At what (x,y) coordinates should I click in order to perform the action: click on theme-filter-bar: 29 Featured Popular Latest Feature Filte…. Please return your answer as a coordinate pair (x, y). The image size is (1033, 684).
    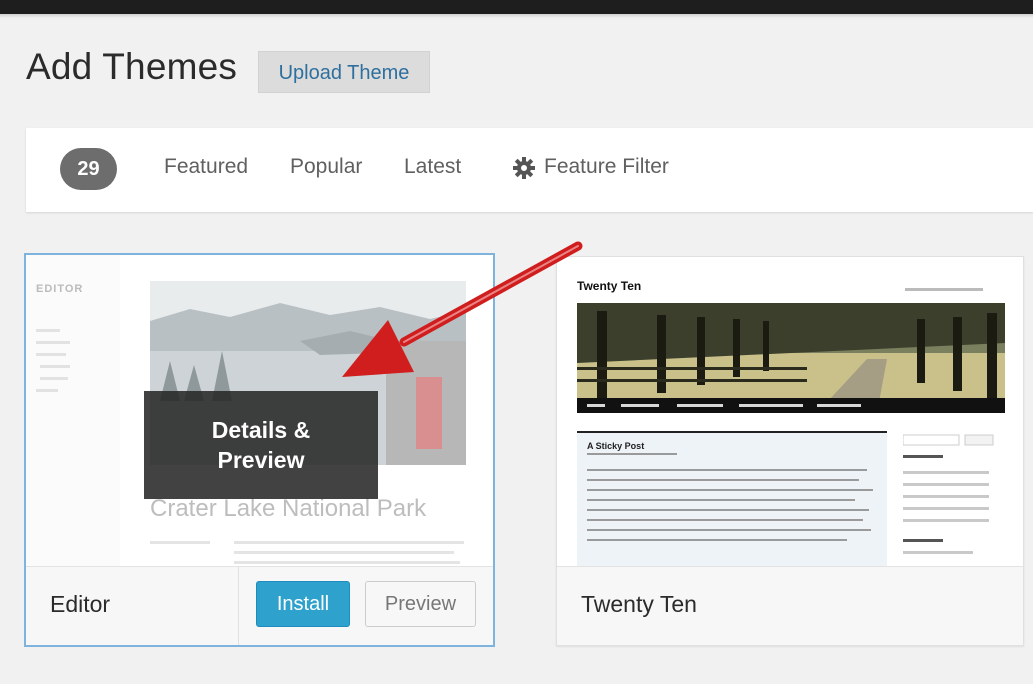
    Looking at the image, I should click on (529, 170).